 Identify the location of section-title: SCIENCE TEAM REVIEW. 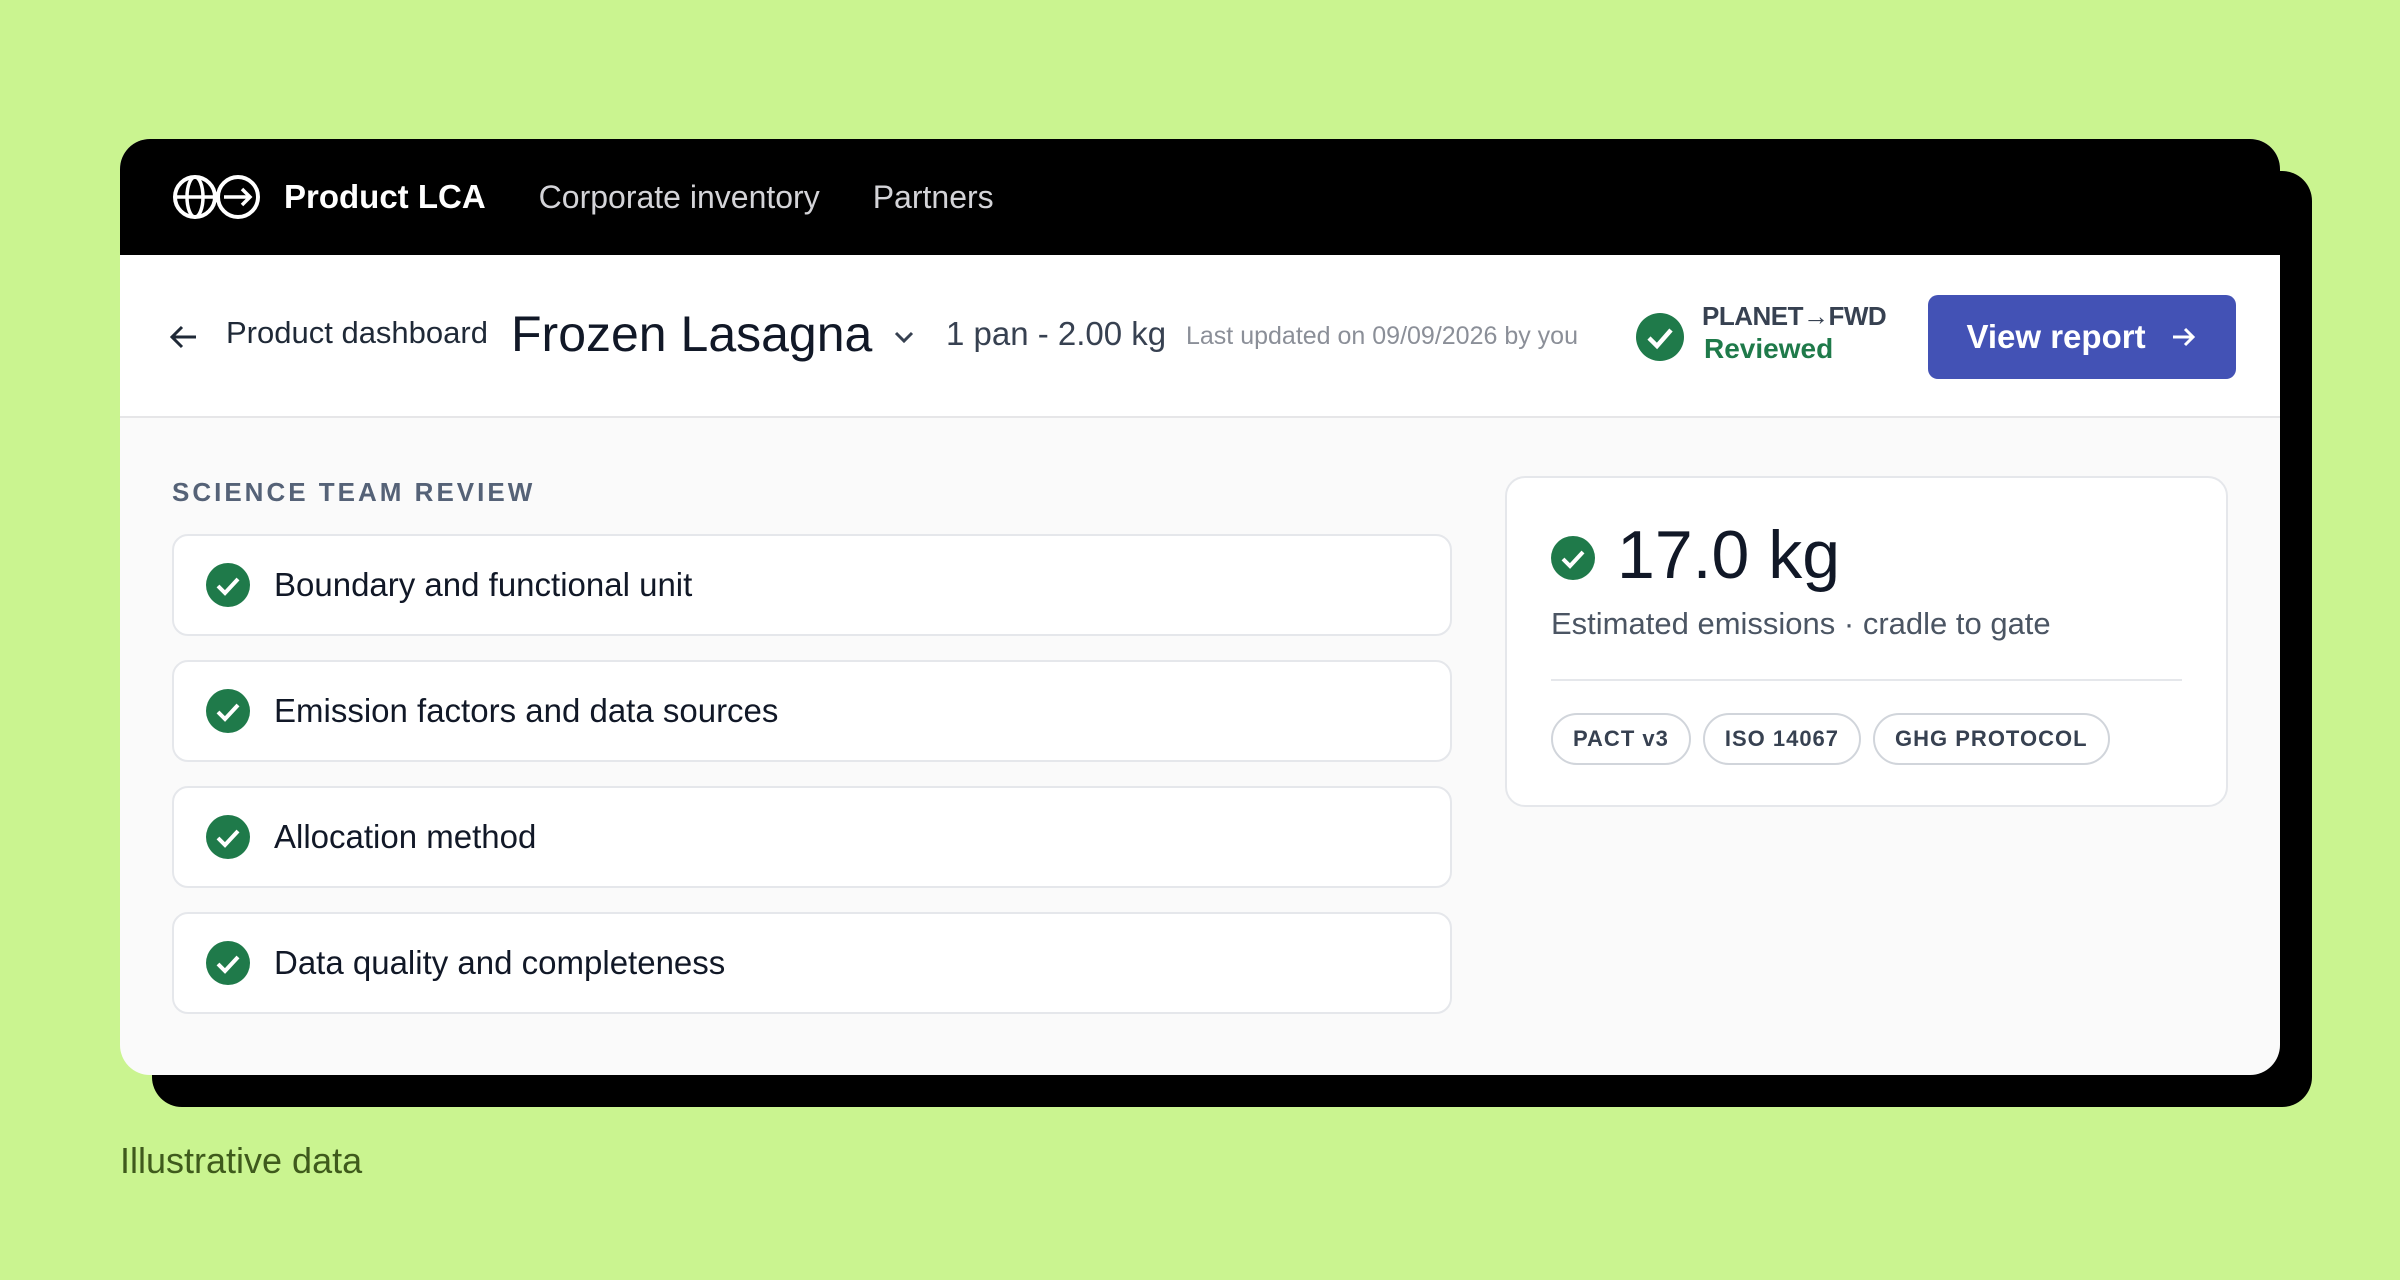
(354, 492).